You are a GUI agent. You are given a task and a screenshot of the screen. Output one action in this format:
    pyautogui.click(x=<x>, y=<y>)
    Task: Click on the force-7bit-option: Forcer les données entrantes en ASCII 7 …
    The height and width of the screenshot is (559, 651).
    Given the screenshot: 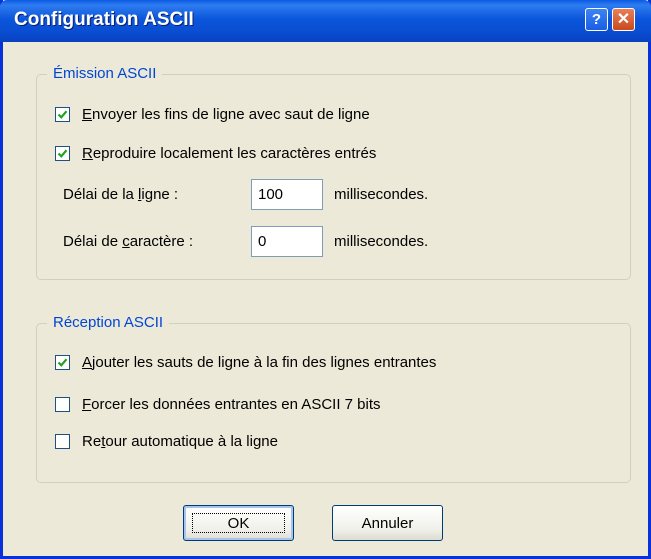 What is the action you would take?
    pyautogui.click(x=218, y=404)
    